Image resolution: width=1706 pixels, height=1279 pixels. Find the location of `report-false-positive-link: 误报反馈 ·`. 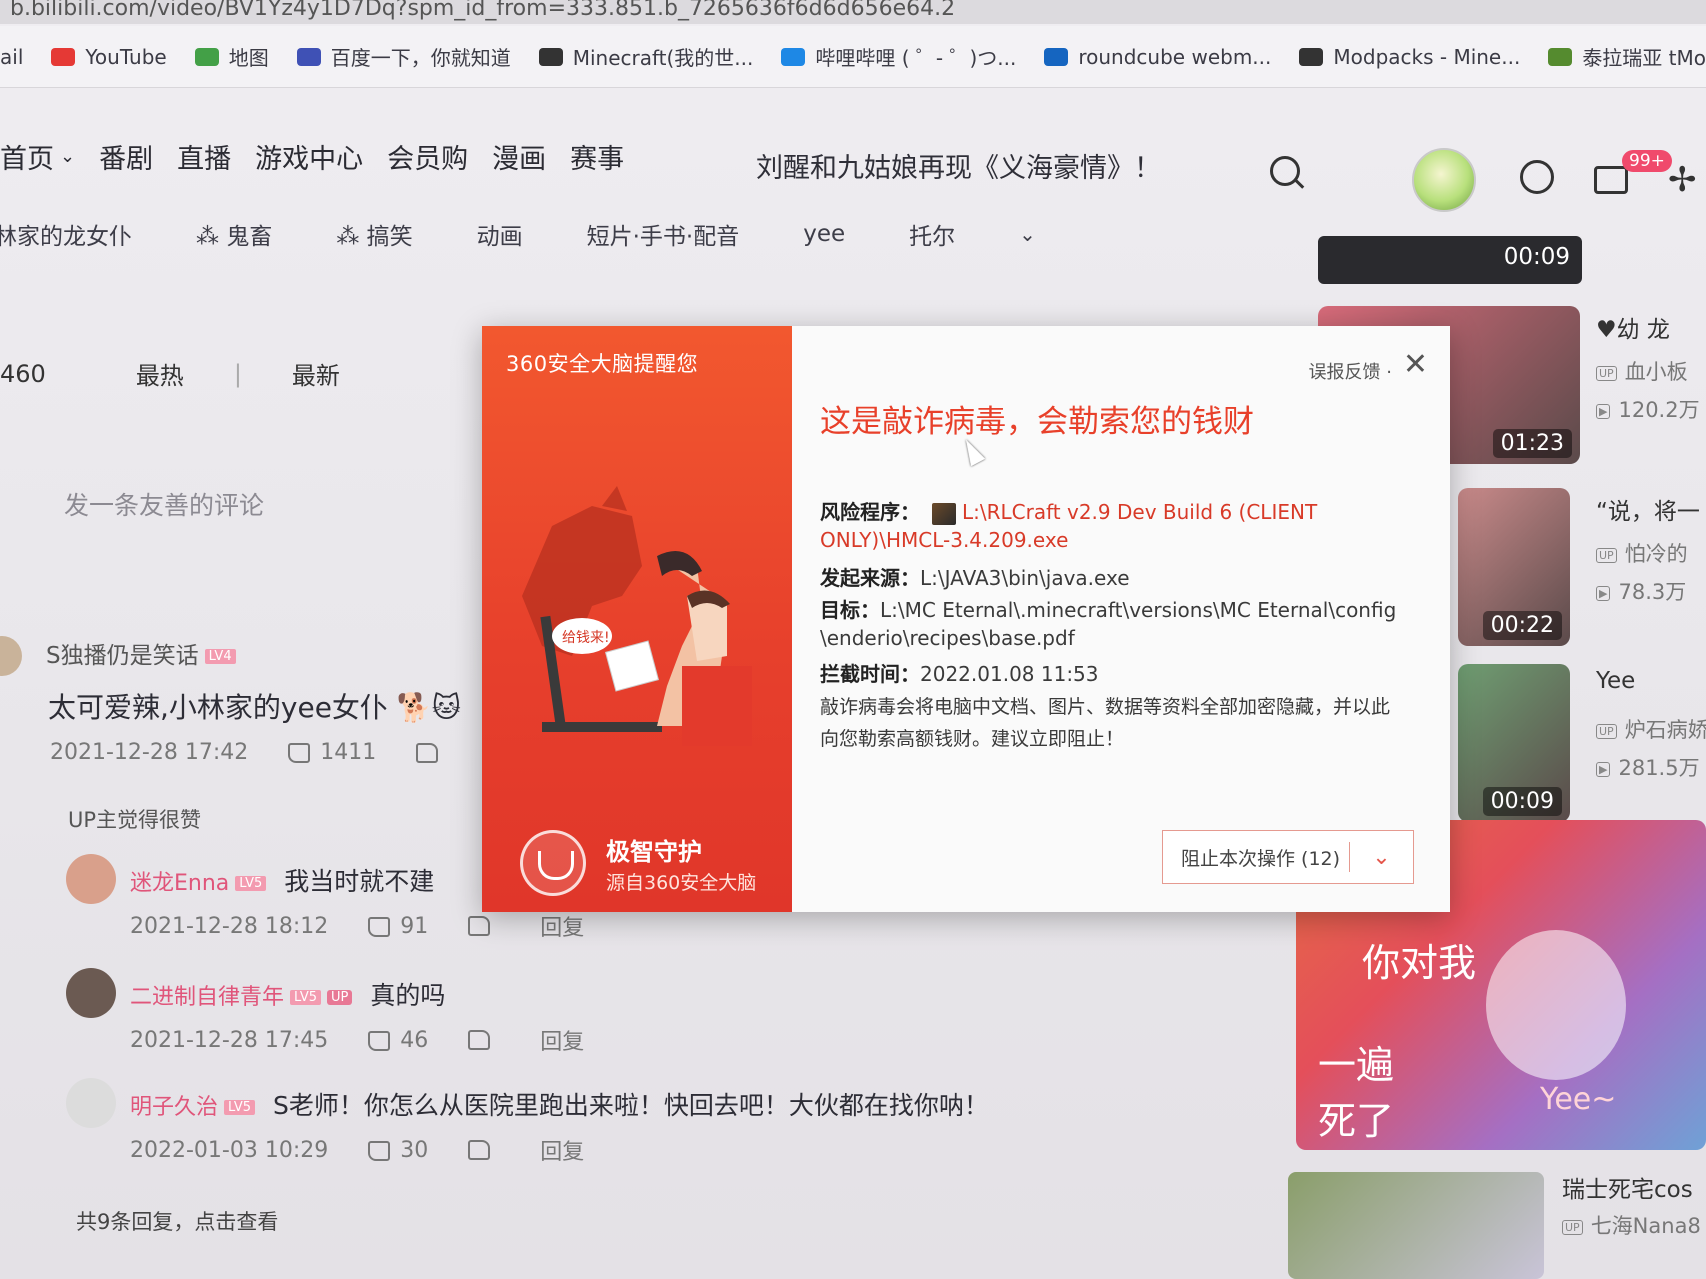

report-false-positive-link: 误报反馈 · is located at coordinates (1350, 371).